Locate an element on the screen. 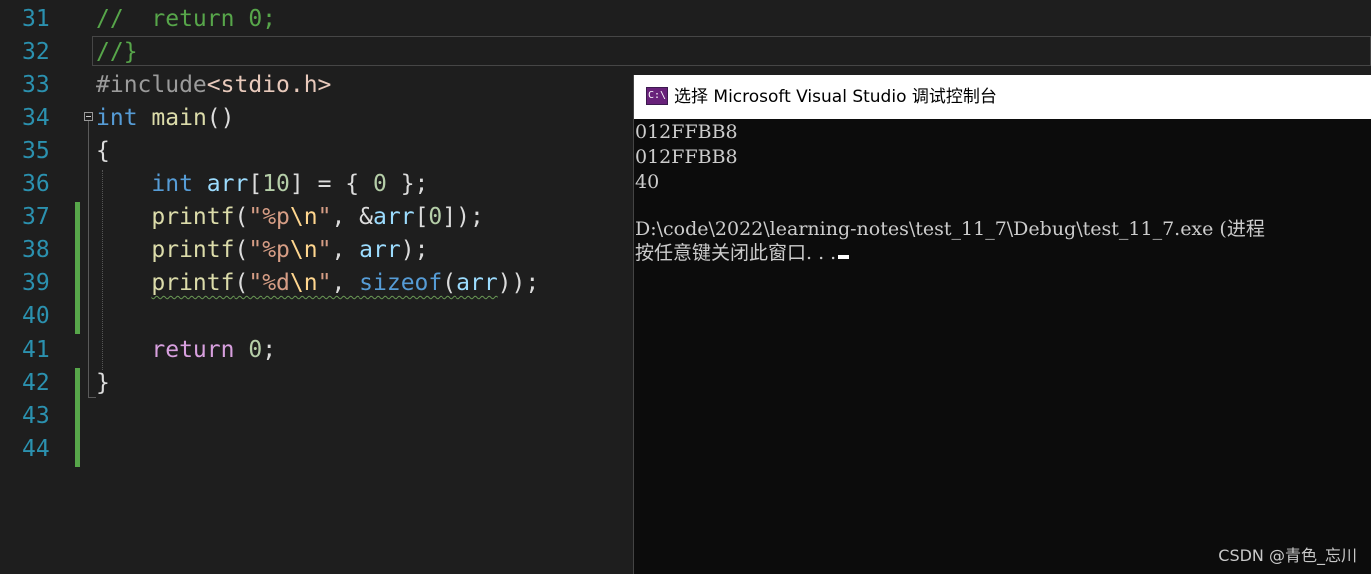  console-prompt-text: 按任意键关闭此窗口. . . is located at coordinates (736, 253).